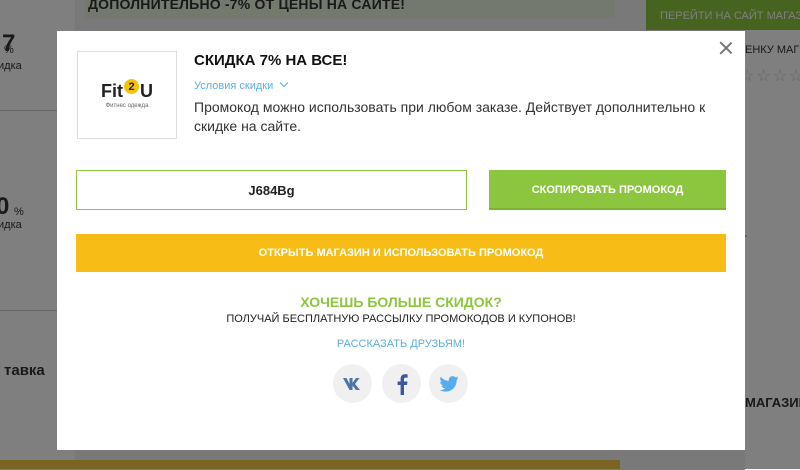 The image size is (800, 470). Describe the element at coordinates (284, 83) in the screenshot. I see `chevron-down-icon` at that location.